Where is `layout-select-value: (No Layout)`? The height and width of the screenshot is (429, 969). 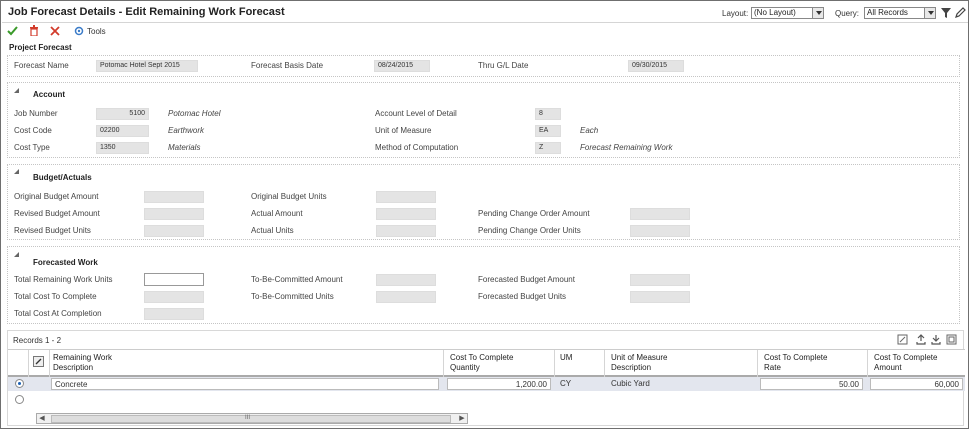 layout-select-value: (No Layout) is located at coordinates (775, 12).